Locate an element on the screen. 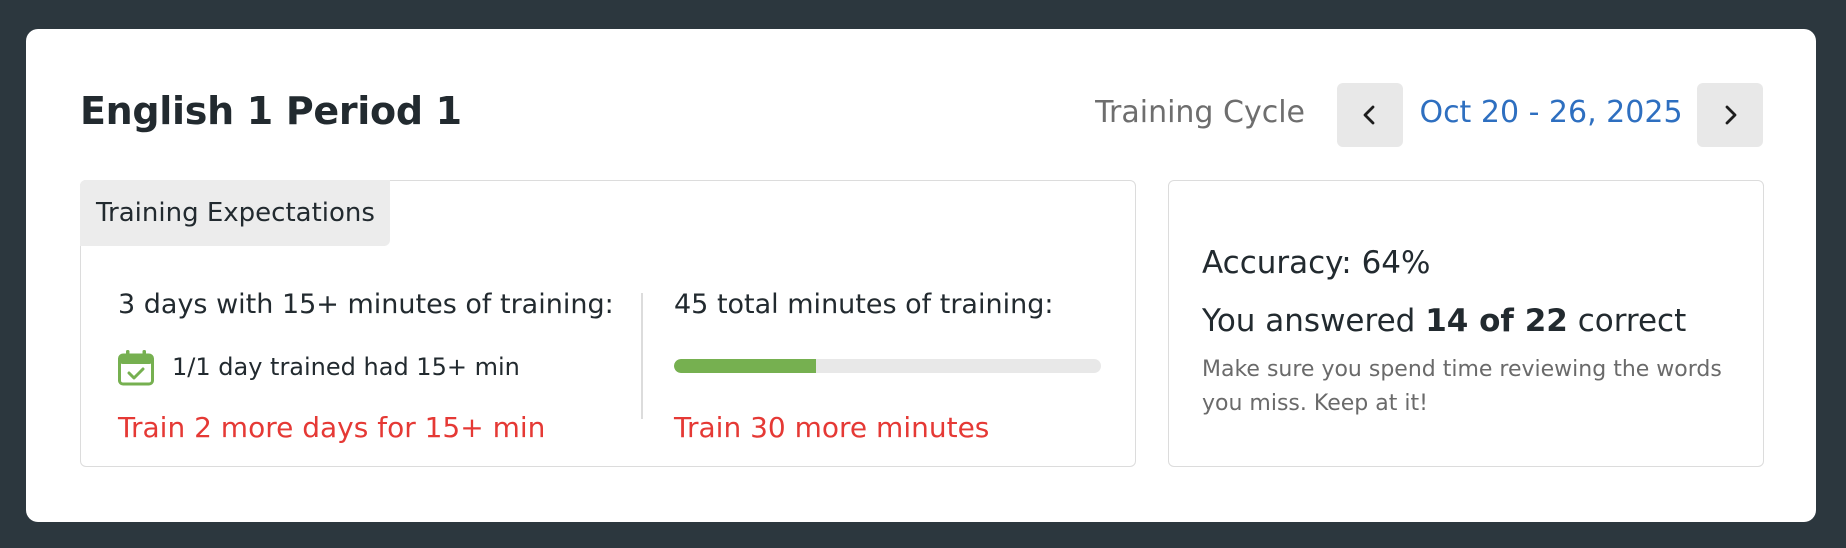  chevron-right-icon is located at coordinates (1731, 115).